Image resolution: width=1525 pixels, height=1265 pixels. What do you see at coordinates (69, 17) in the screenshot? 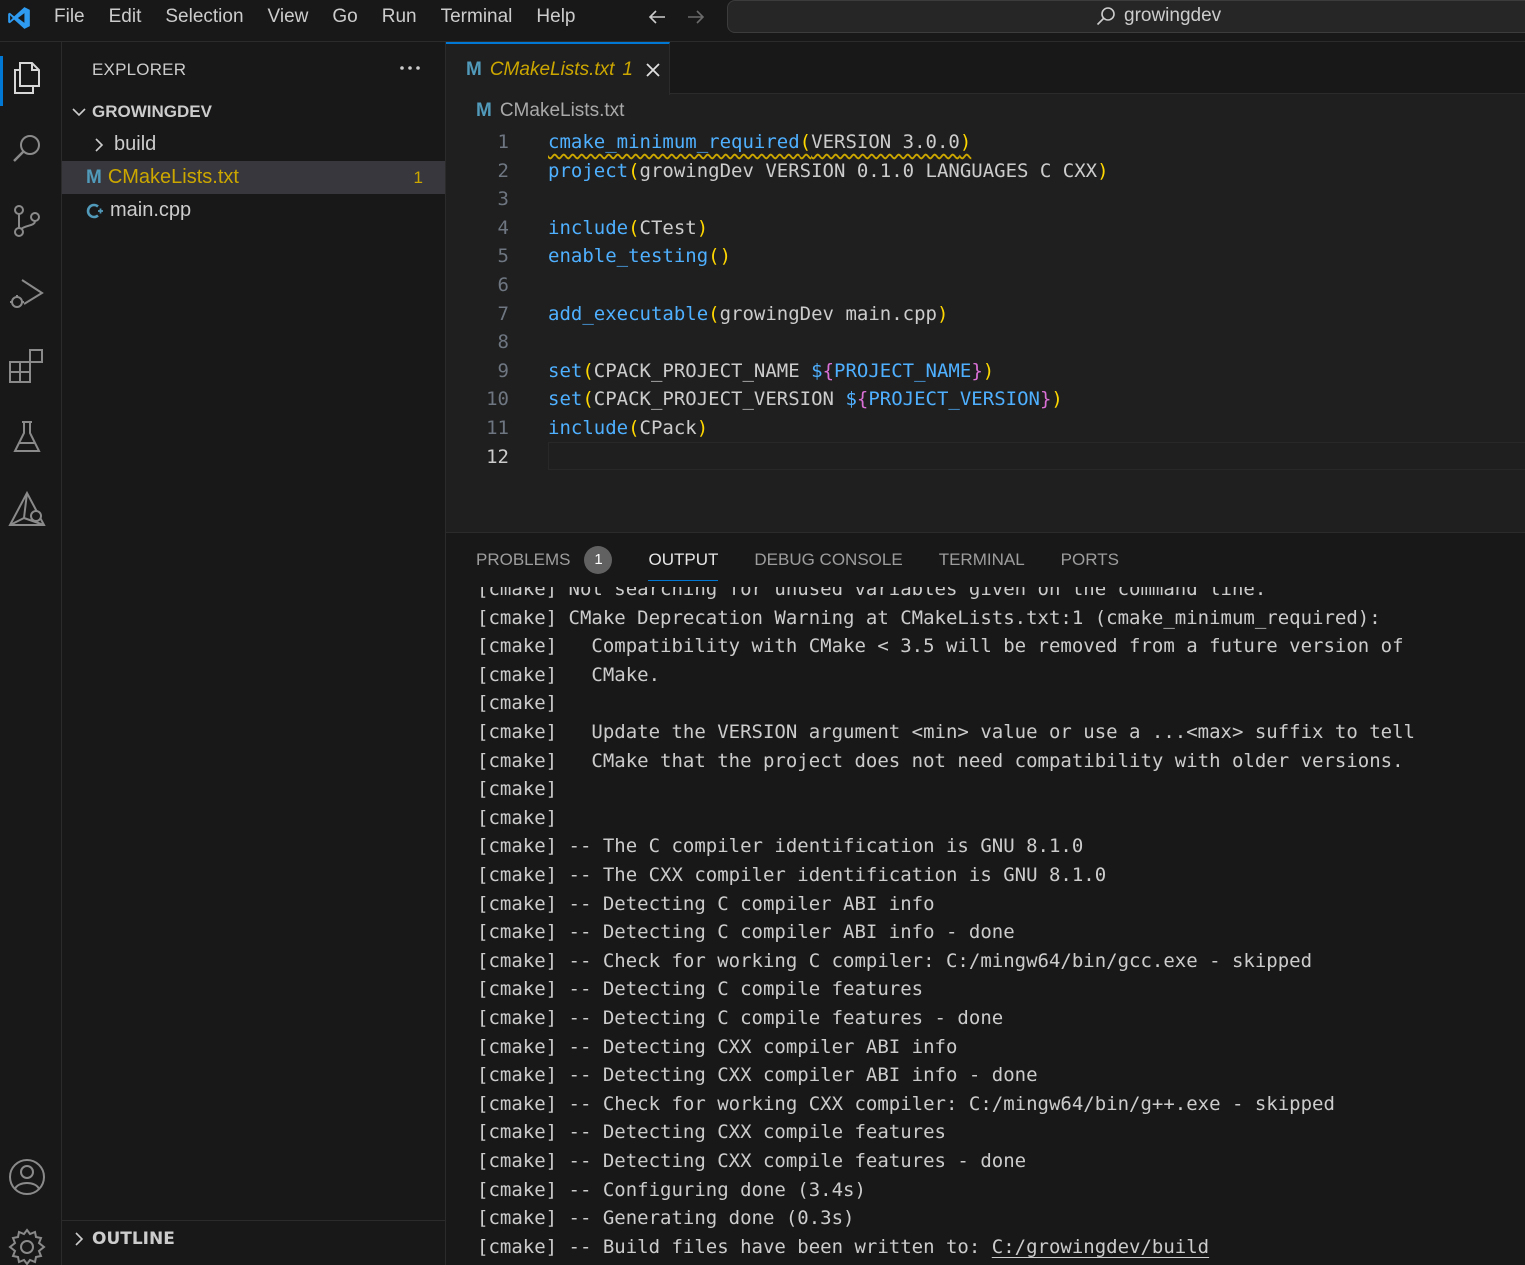
I see `menu-file: File` at bounding box center [69, 17].